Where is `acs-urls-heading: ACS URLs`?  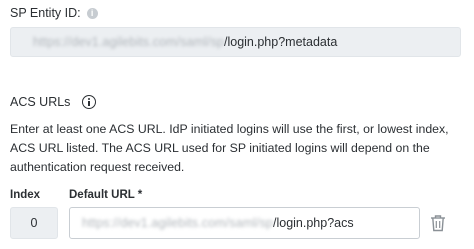 acs-urls-heading: ACS URLs is located at coordinates (40, 102).